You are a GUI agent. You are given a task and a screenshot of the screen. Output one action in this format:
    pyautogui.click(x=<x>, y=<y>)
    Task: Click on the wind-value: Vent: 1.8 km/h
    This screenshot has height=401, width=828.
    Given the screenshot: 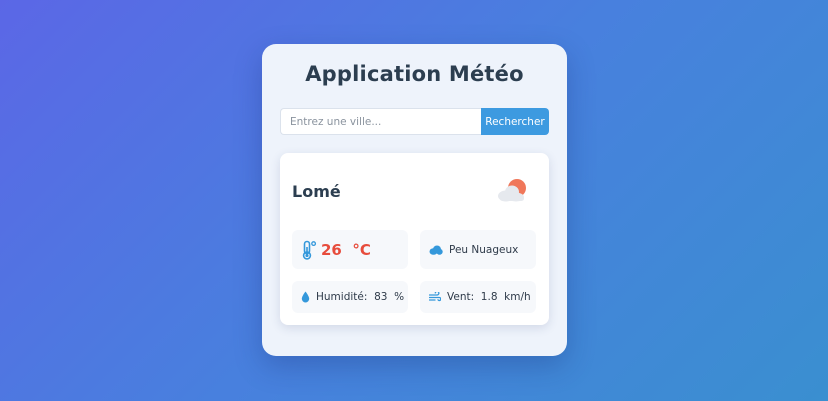 What is the action you would take?
    pyautogui.click(x=489, y=297)
    